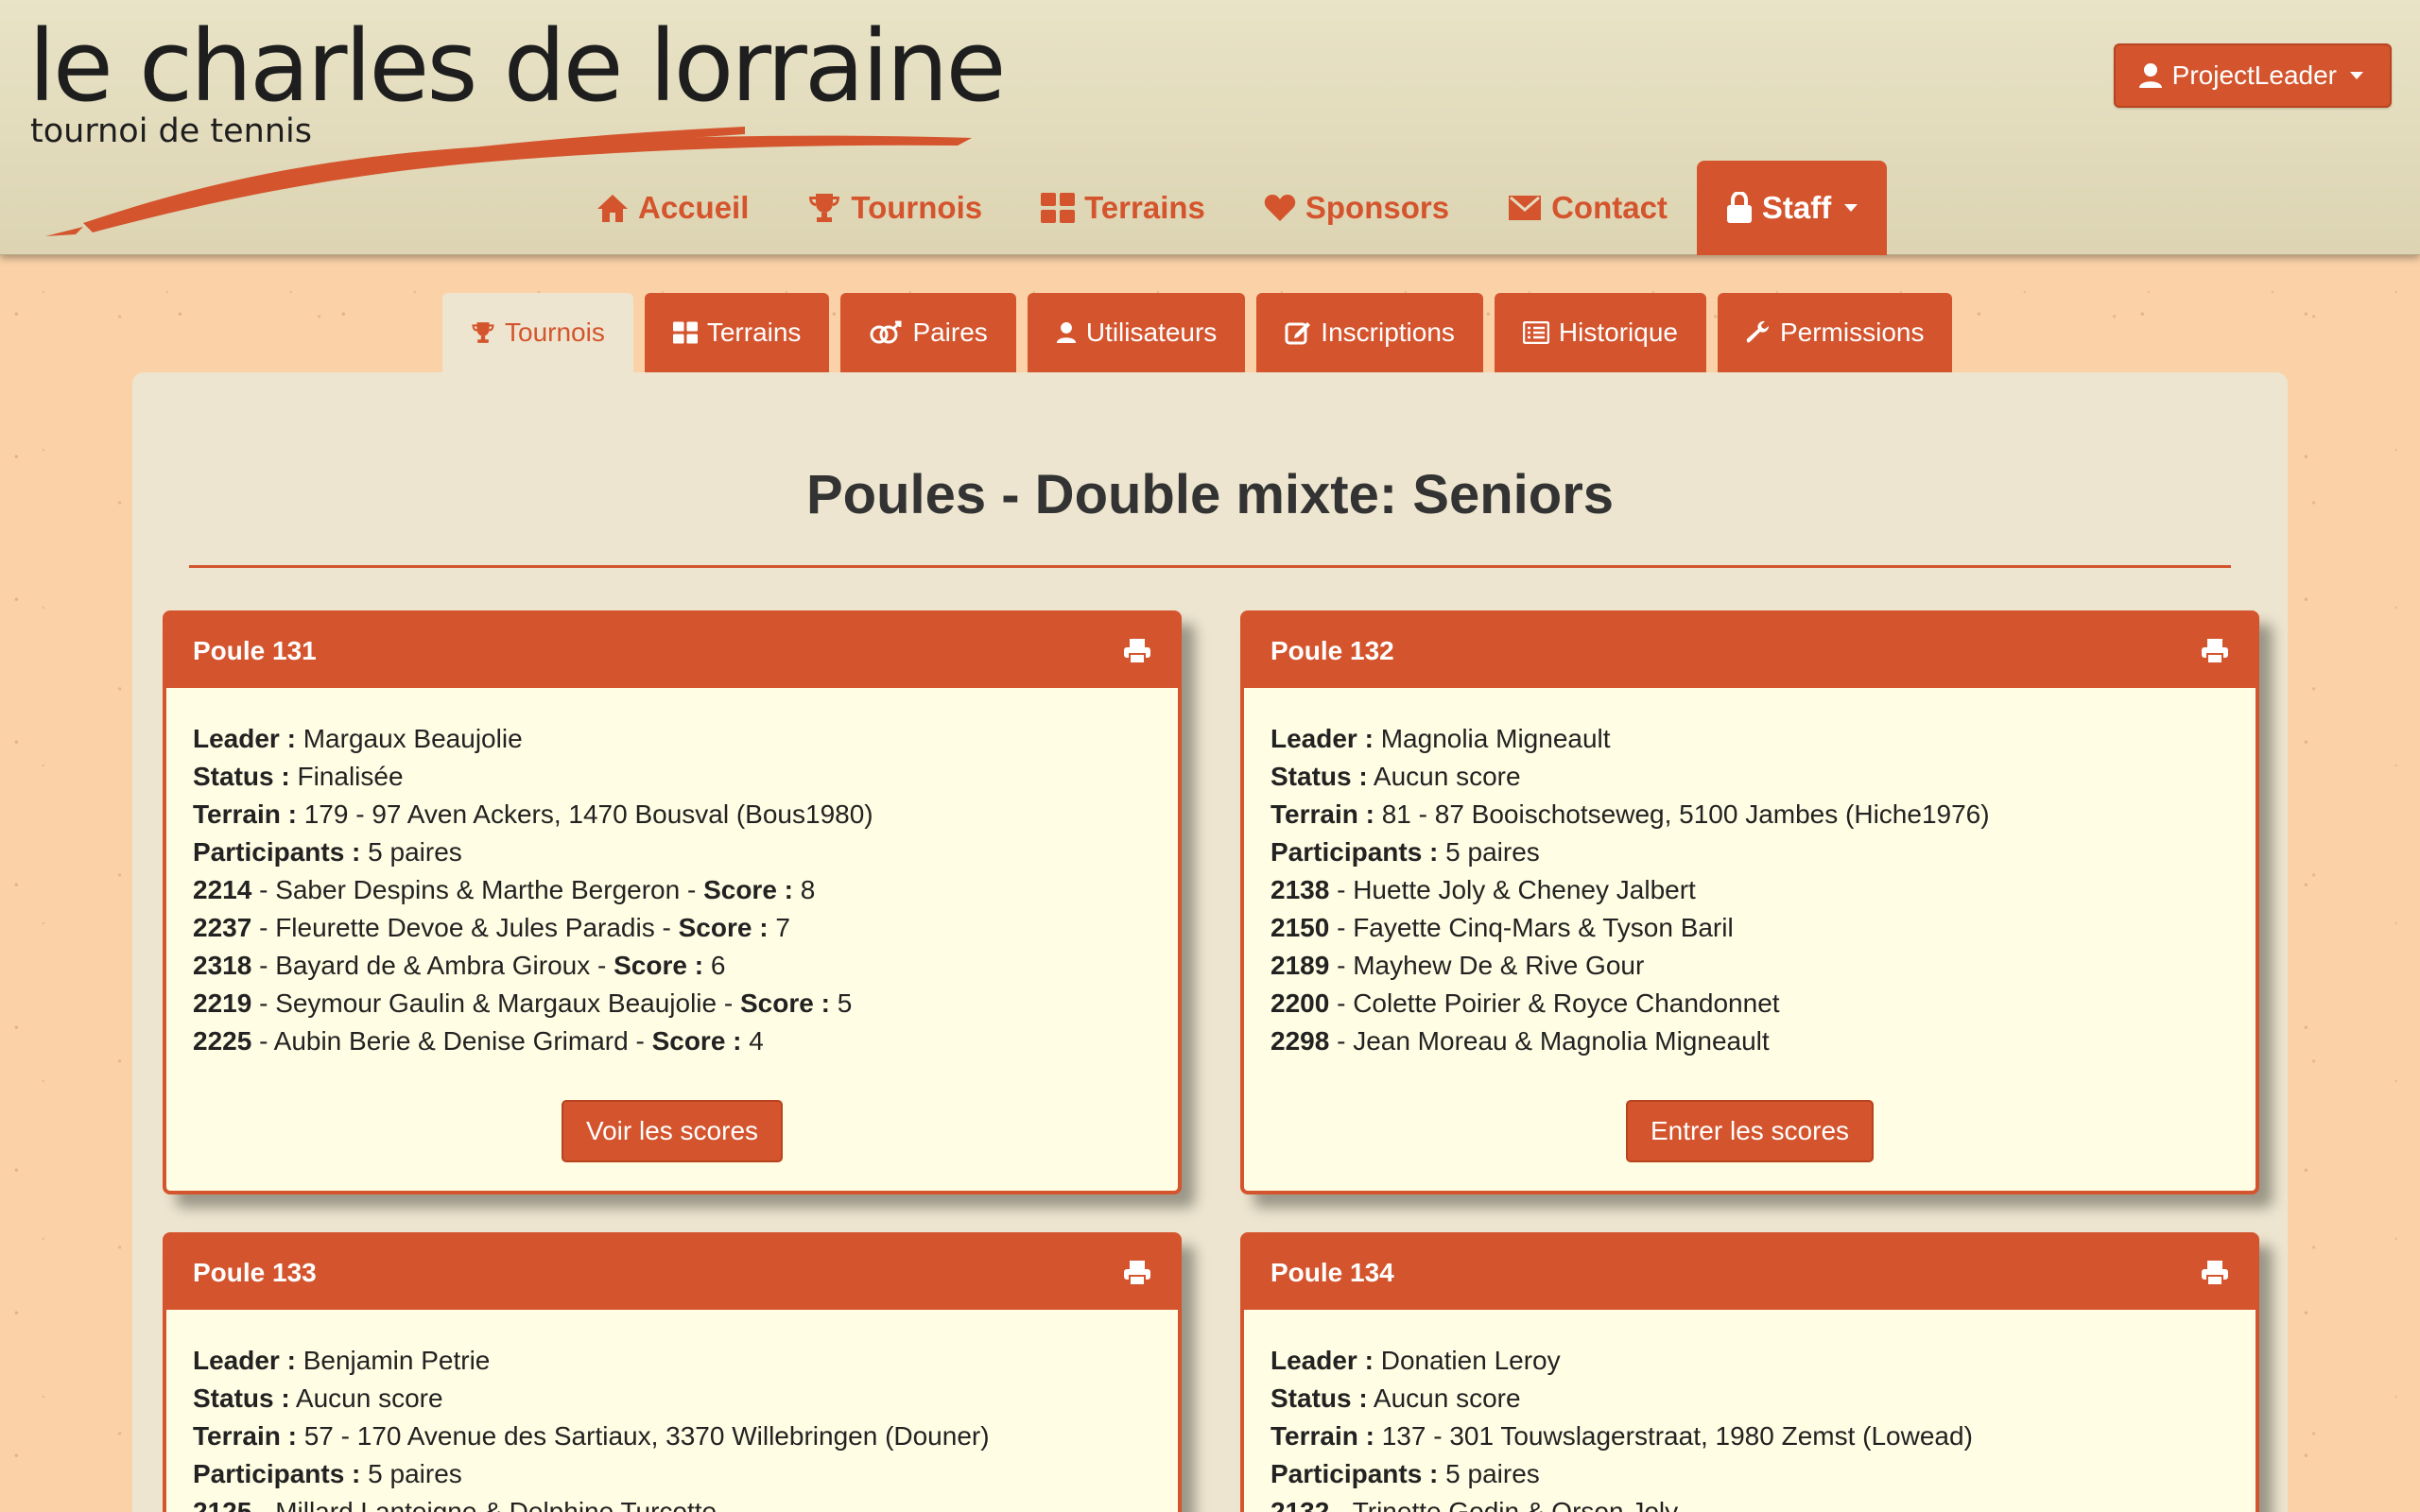  Describe the element at coordinates (1332, 650) in the screenshot. I see `pool-title: Poule 132` at that location.